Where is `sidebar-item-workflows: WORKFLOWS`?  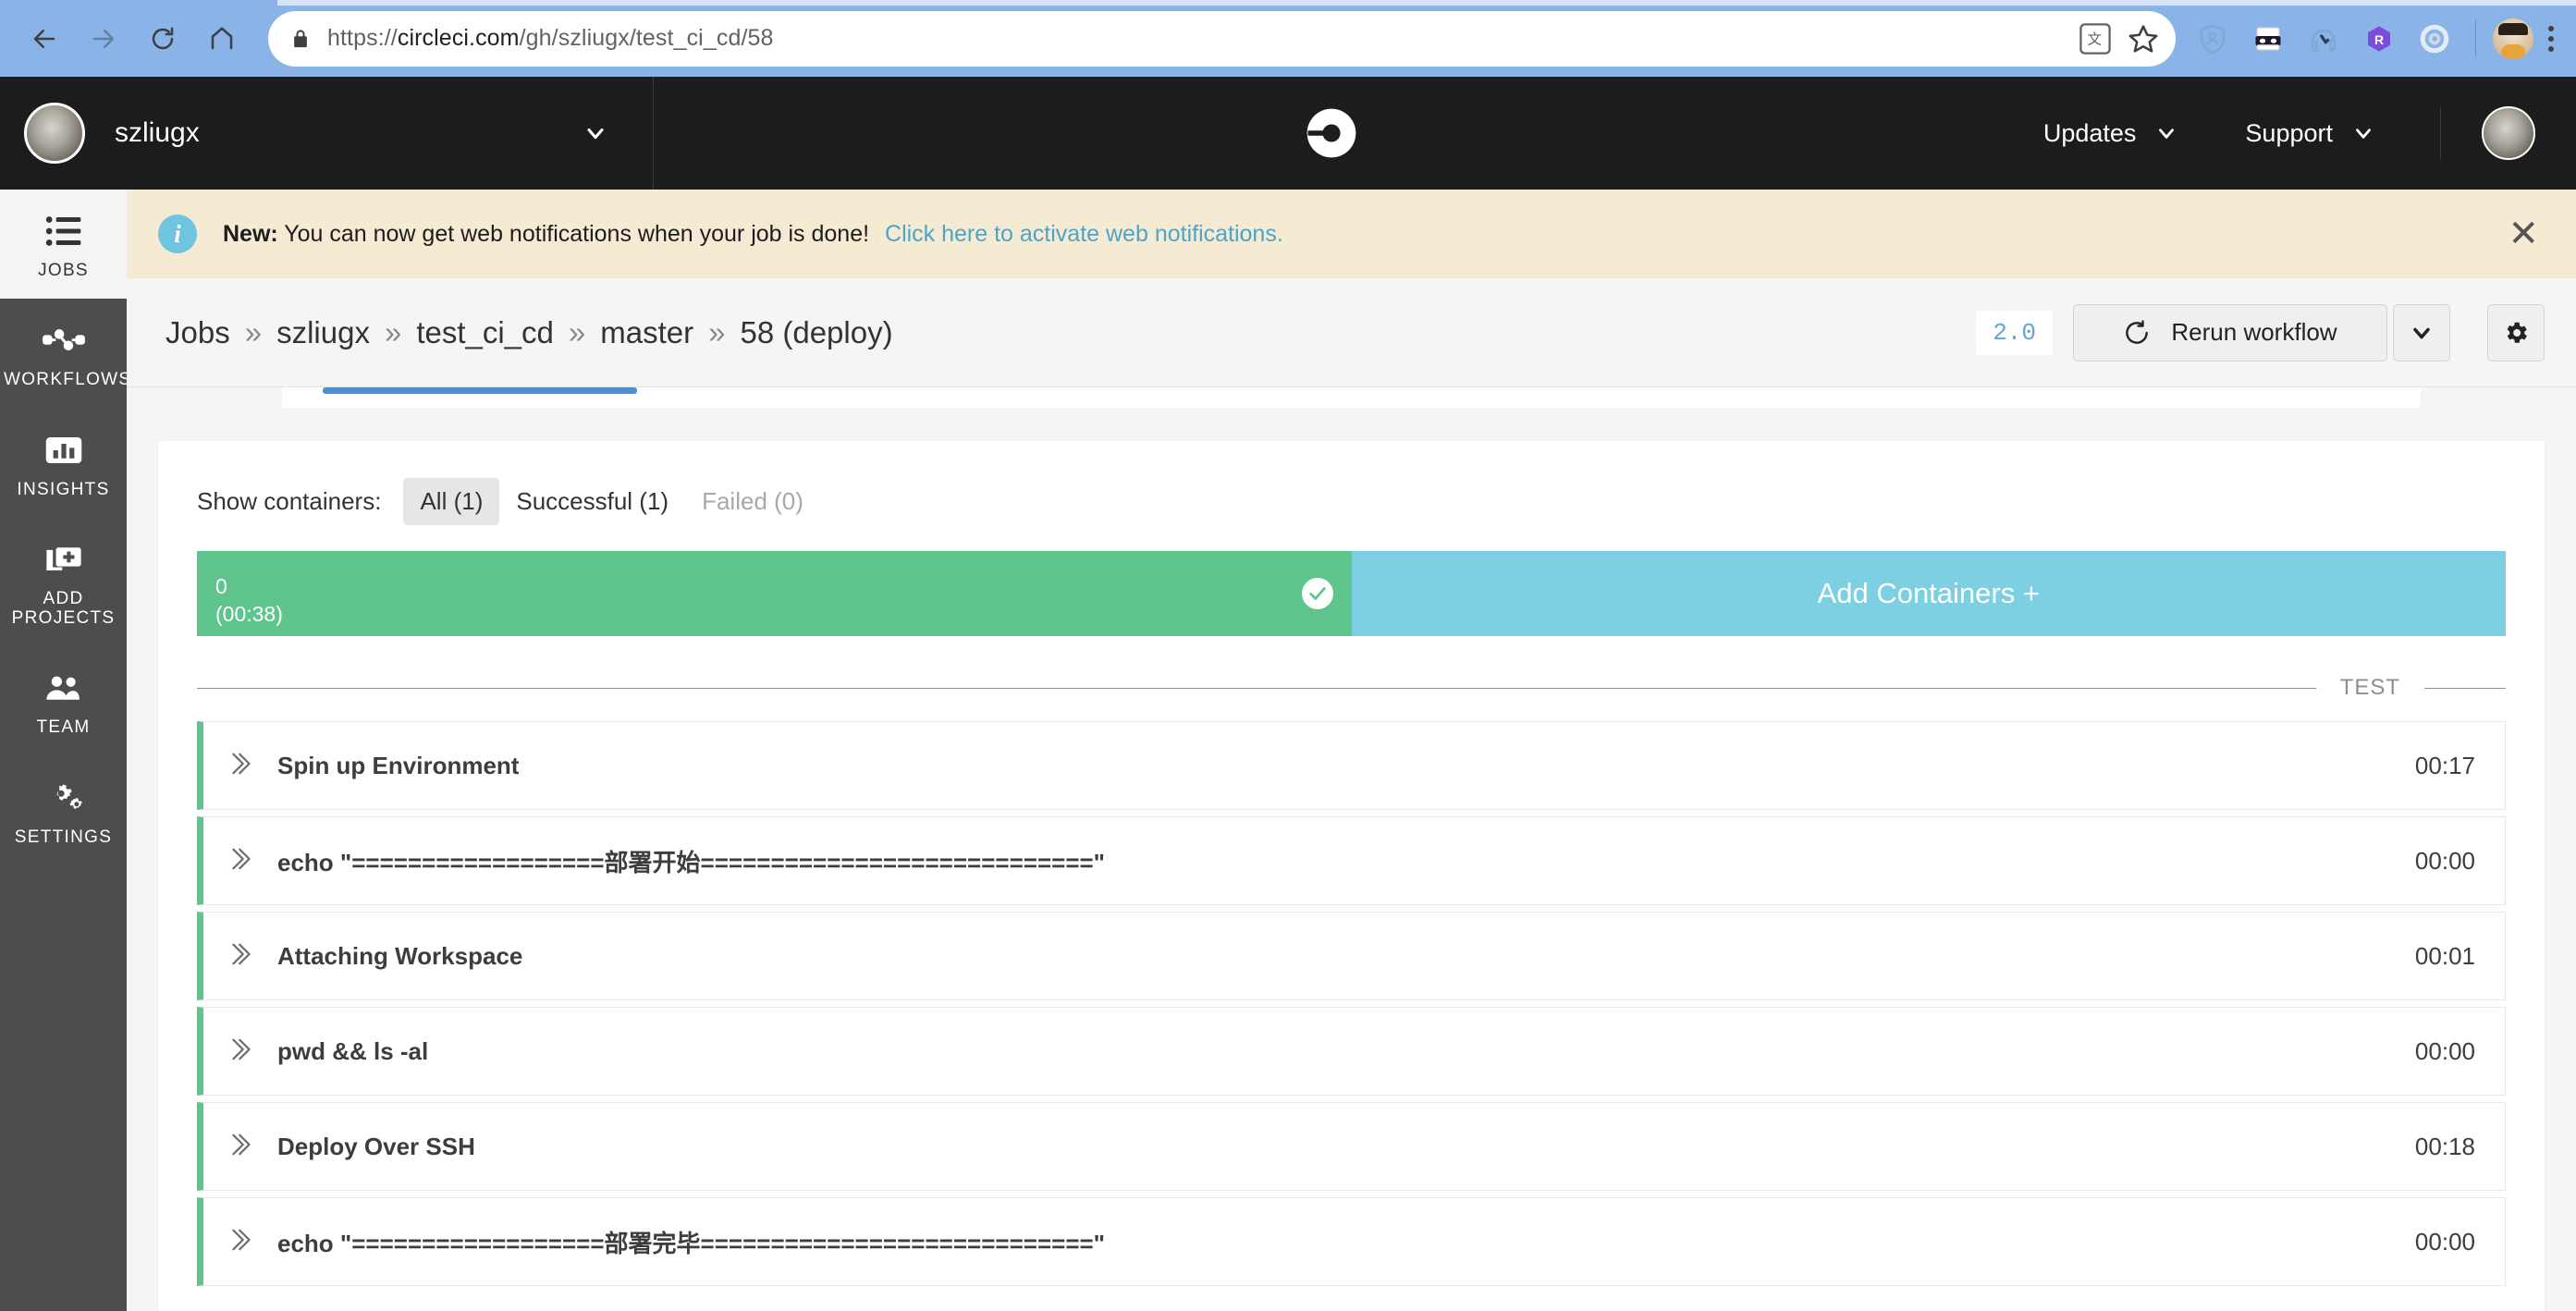
sidebar-item-workflows: WORKFLOWS is located at coordinates (65, 354).